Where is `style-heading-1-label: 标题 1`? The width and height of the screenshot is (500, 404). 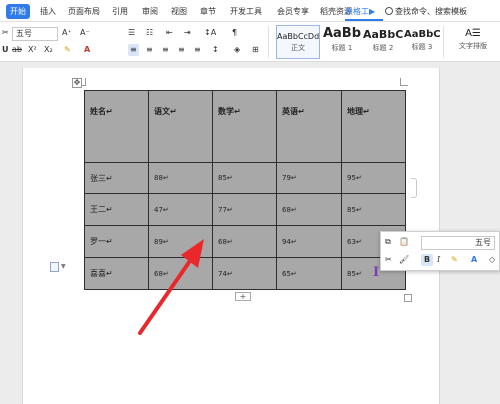
style-heading-1-label: 标题 1 is located at coordinates (342, 48).